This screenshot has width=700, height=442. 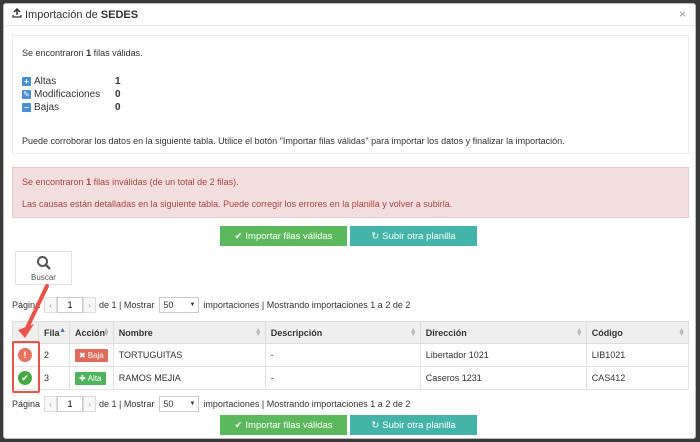 I want to click on import-valid-rows-button-bottom: ✔ Importar filas válidas, so click(x=283, y=425).